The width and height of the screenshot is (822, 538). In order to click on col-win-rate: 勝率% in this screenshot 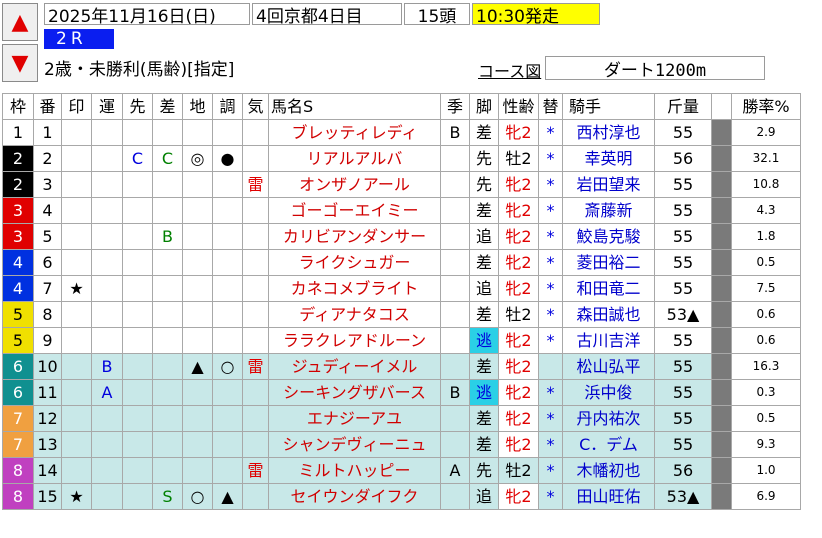, I will do `click(766, 106)`.